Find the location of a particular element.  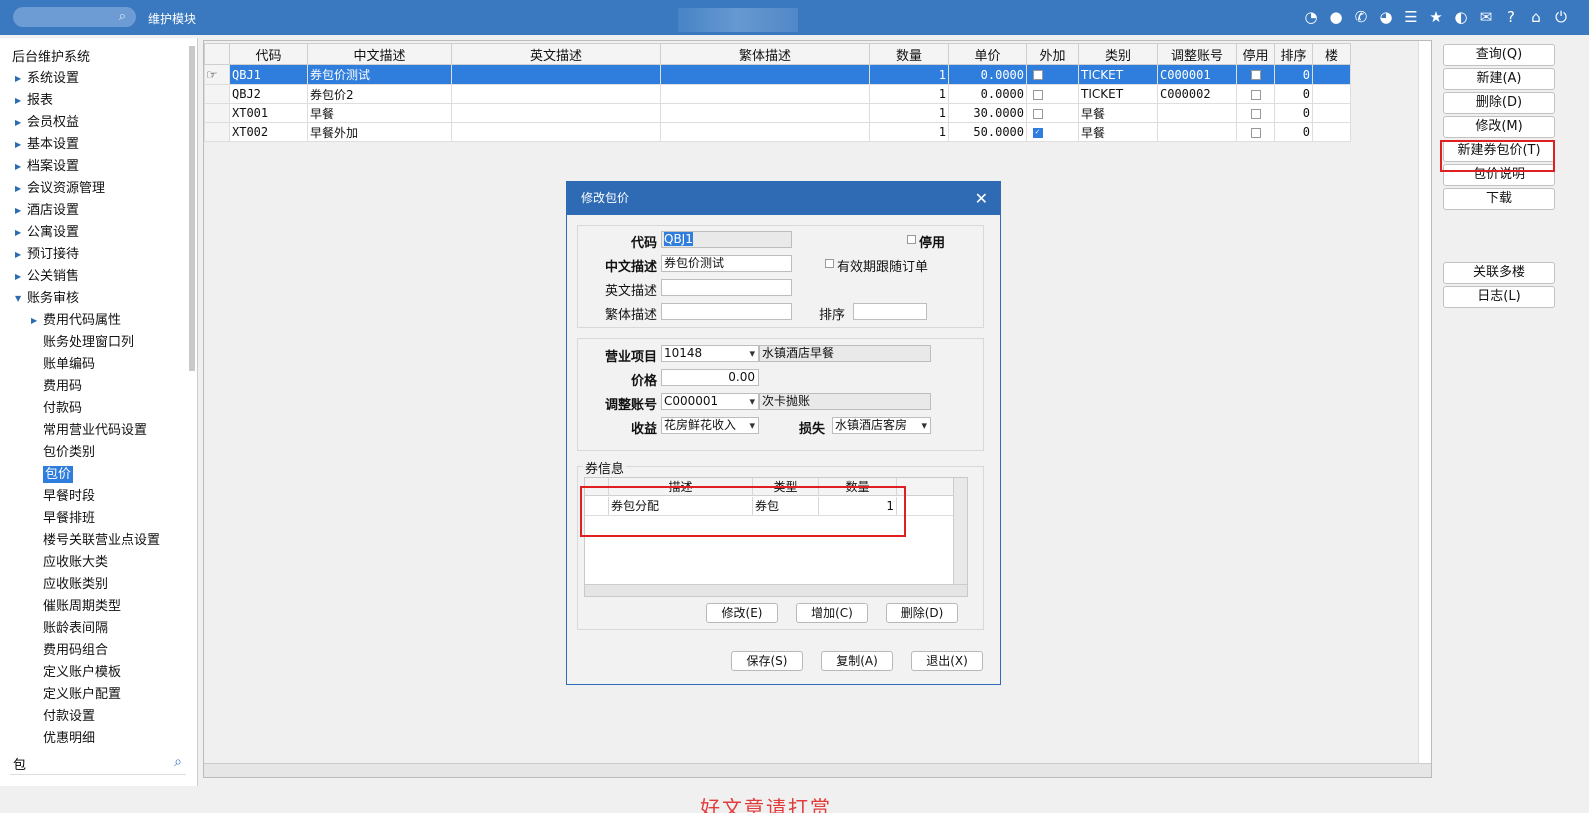

tree-root: 后台维护系统 is located at coordinates (51, 55).